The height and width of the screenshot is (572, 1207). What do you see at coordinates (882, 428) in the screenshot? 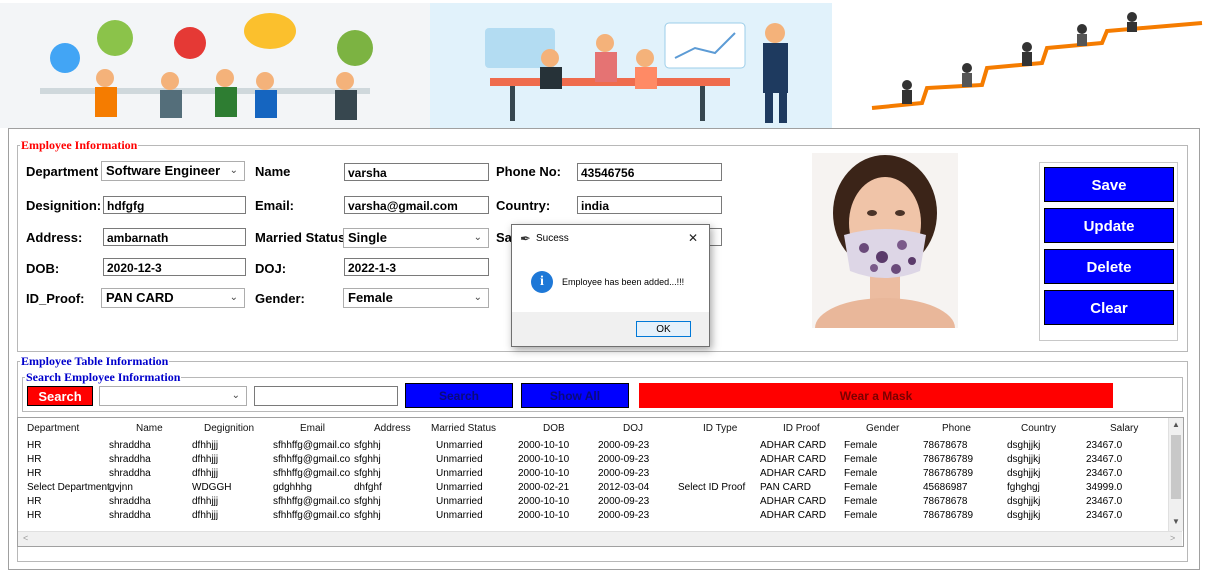
I see `column-header-gender: Gender` at bounding box center [882, 428].